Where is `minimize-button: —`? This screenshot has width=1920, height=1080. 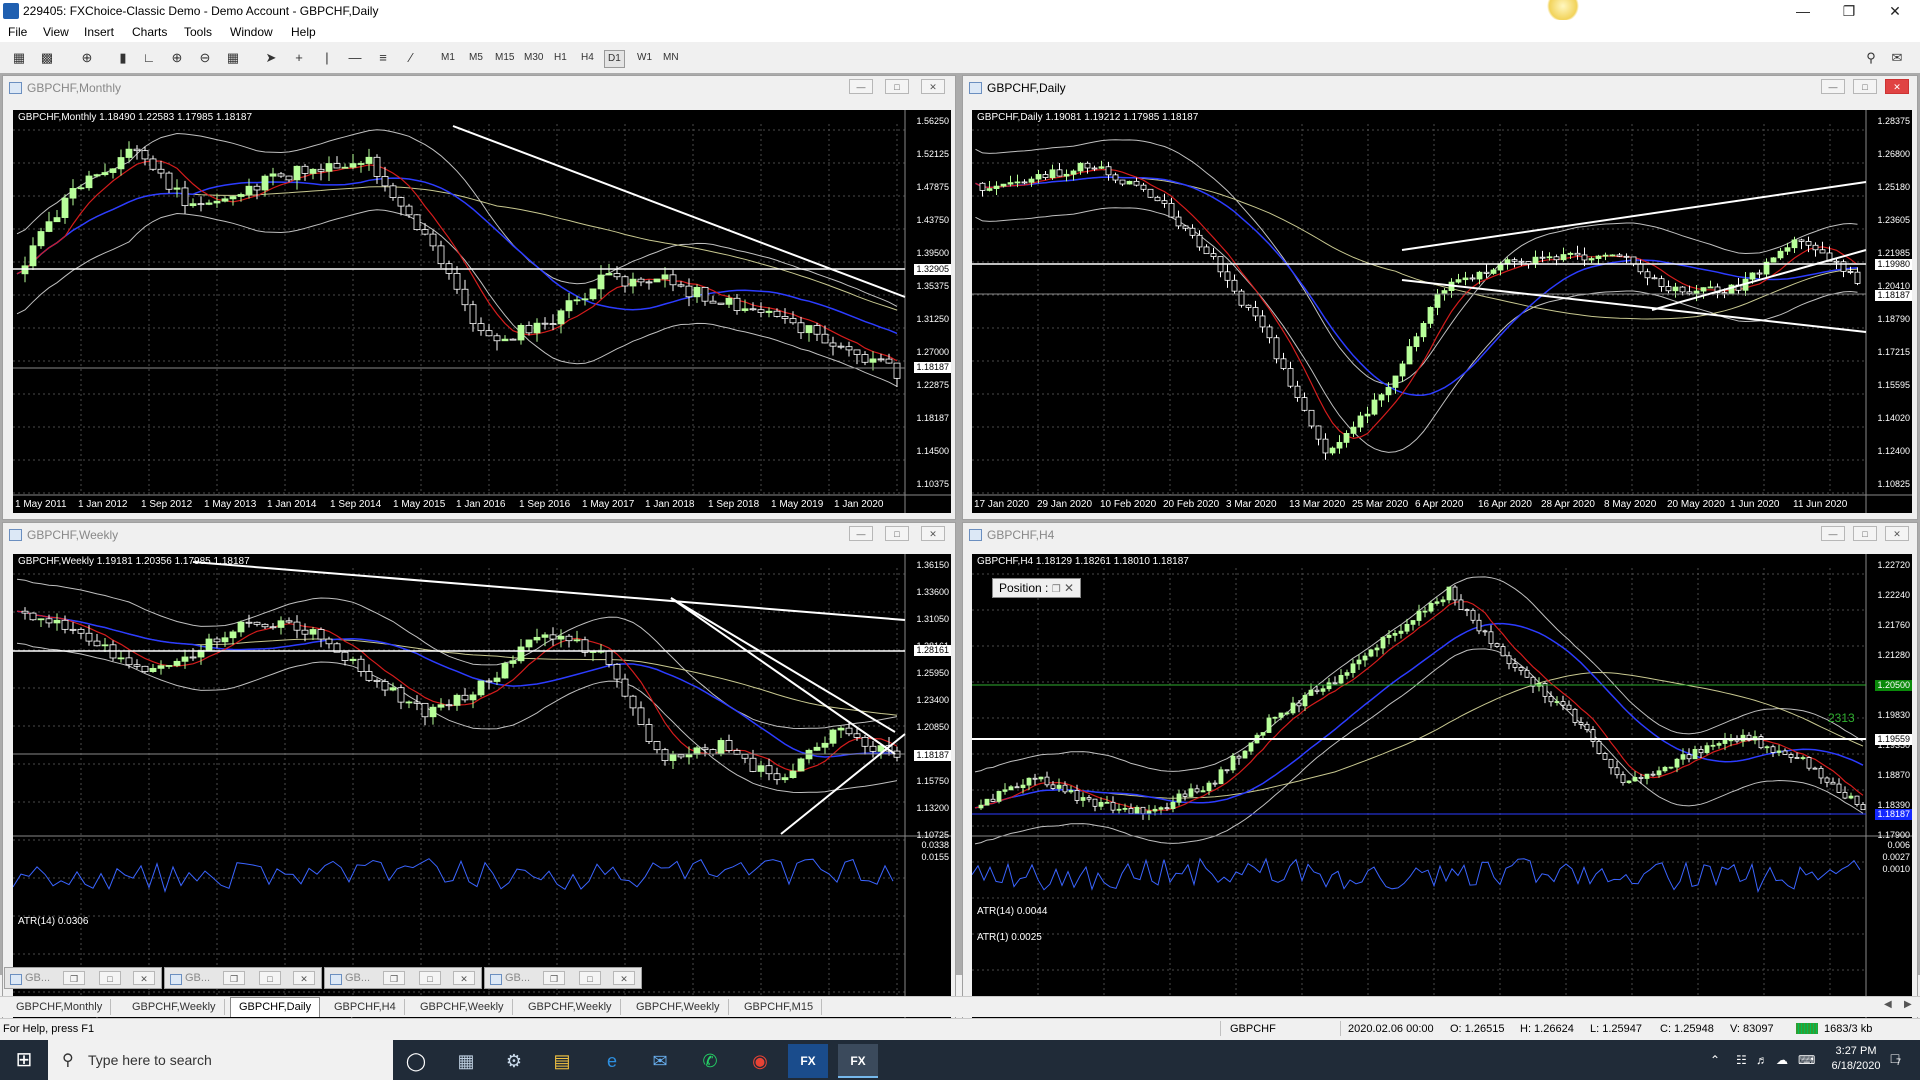 minimize-button: — is located at coordinates (1803, 11).